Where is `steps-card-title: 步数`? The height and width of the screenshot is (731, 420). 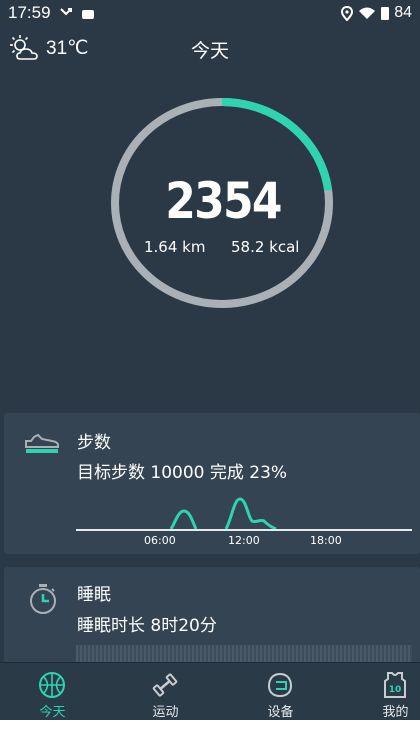
steps-card-title: 步数 is located at coordinates (94, 443).